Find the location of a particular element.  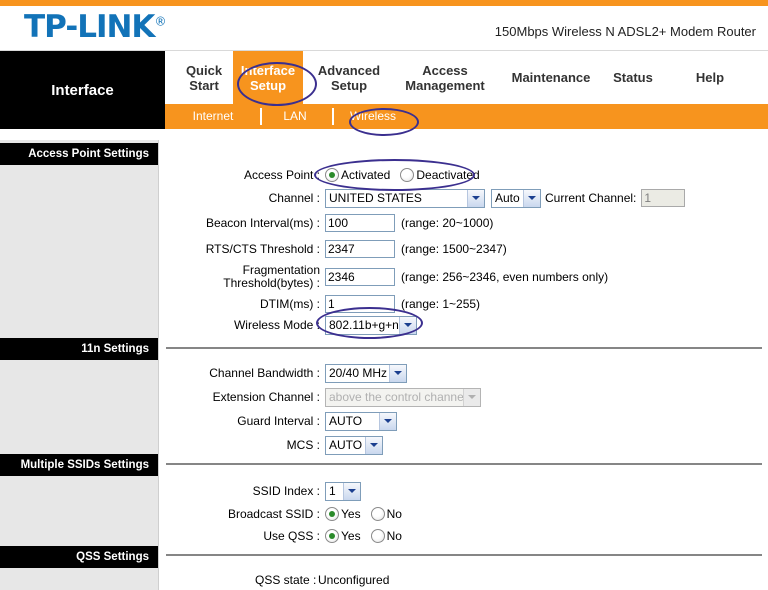

row-broadcast-ssid: Broadcast SSID : Yes No is located at coordinates (283, 514).